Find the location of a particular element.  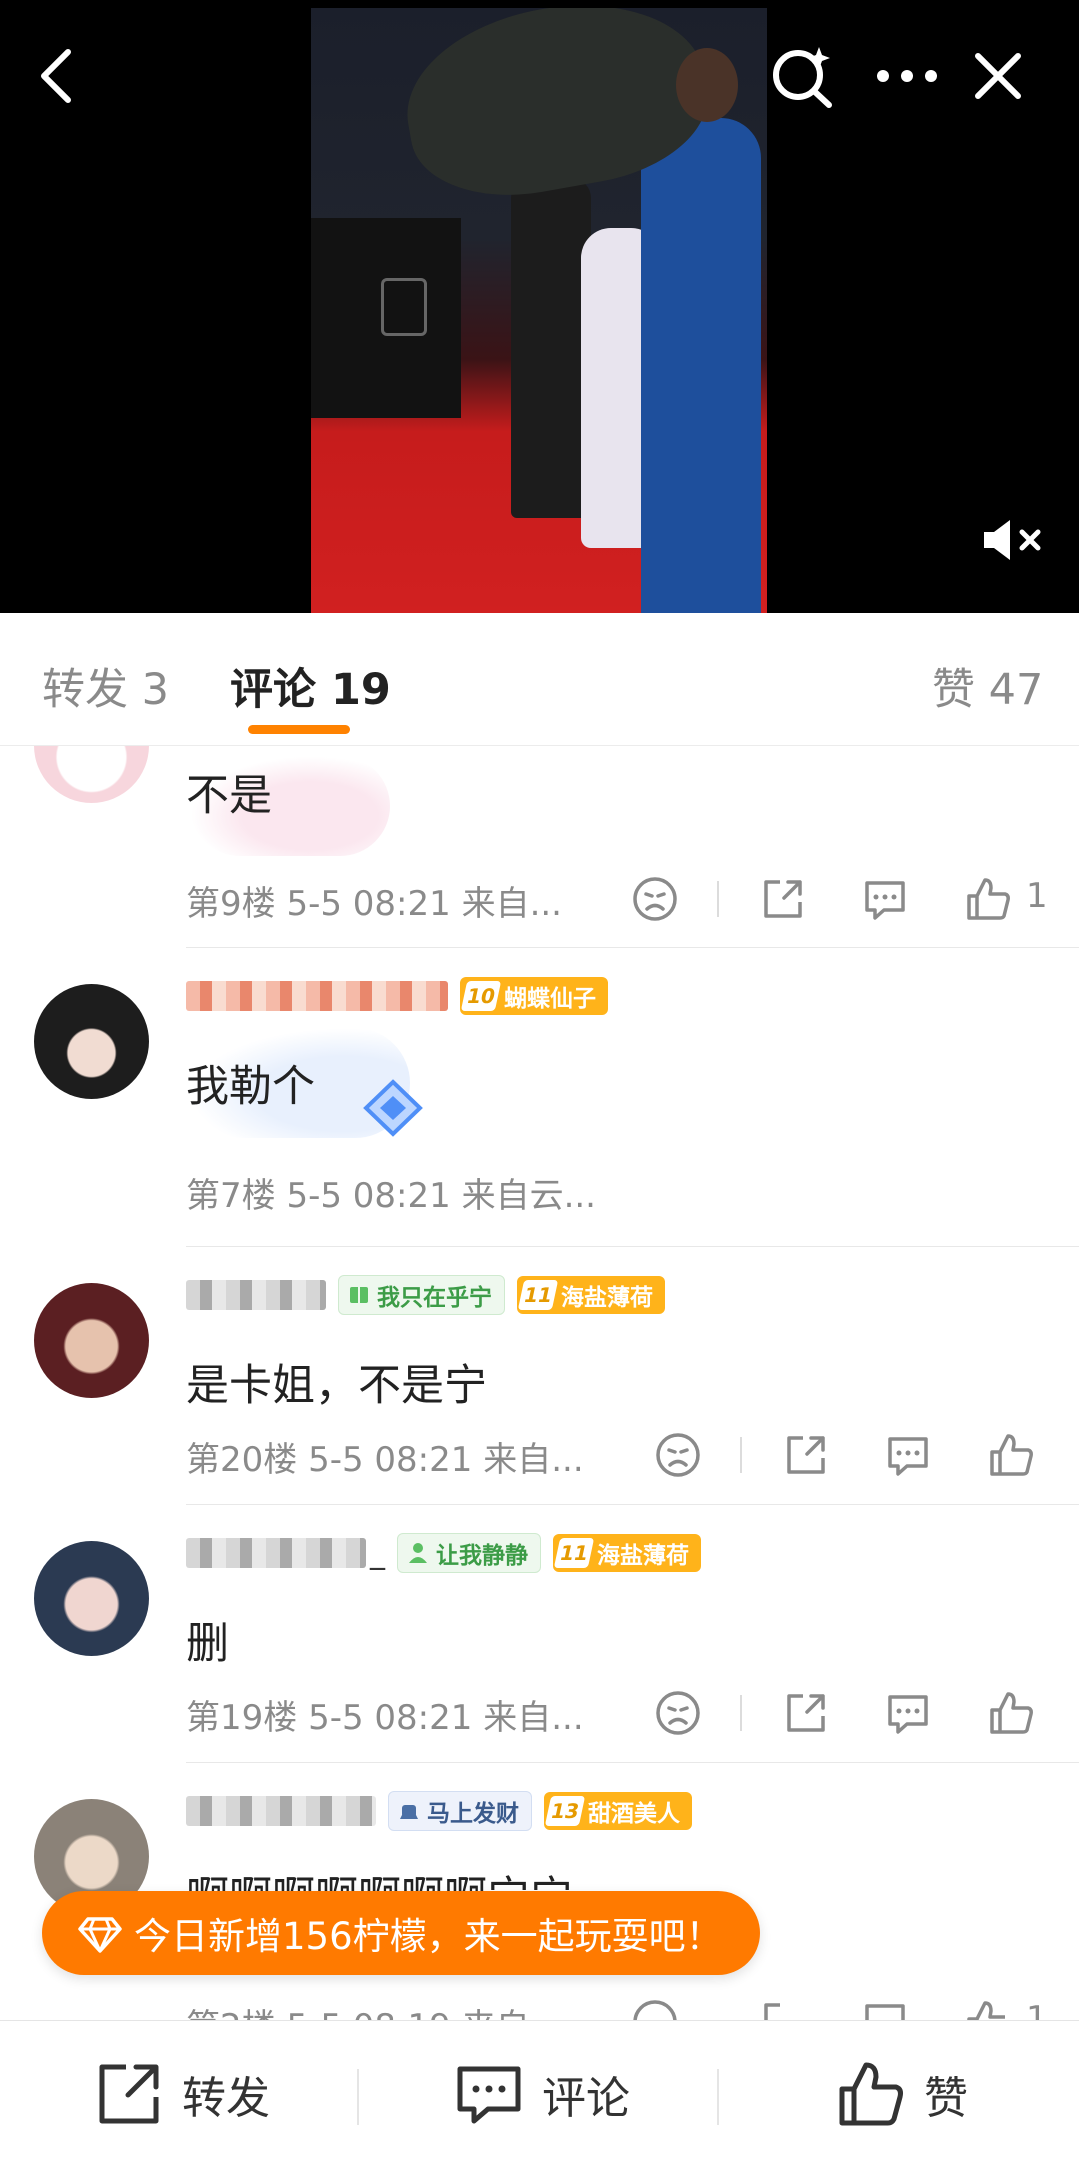

fan-level-badge: 10 蝴蝶仙子 is located at coordinates (534, 996).